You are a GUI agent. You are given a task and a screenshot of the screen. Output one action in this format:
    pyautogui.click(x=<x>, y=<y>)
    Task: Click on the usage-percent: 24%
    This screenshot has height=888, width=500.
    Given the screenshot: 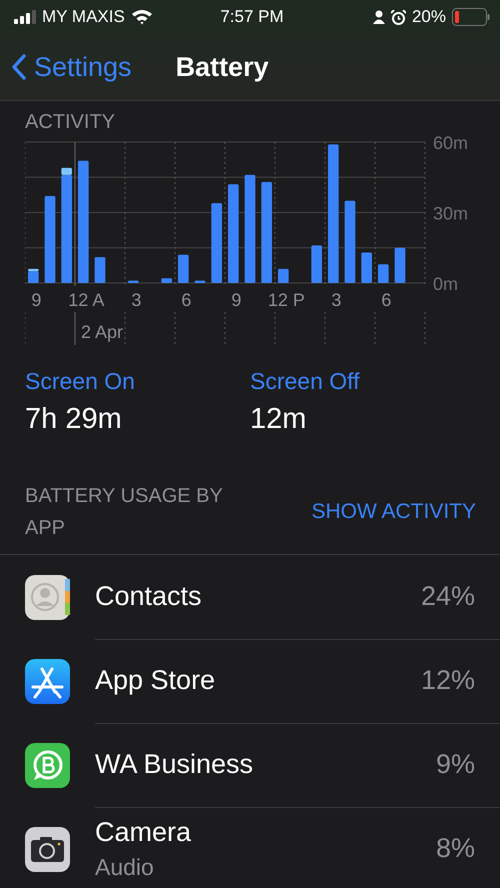 What is the action you would take?
    pyautogui.click(x=447, y=596)
    